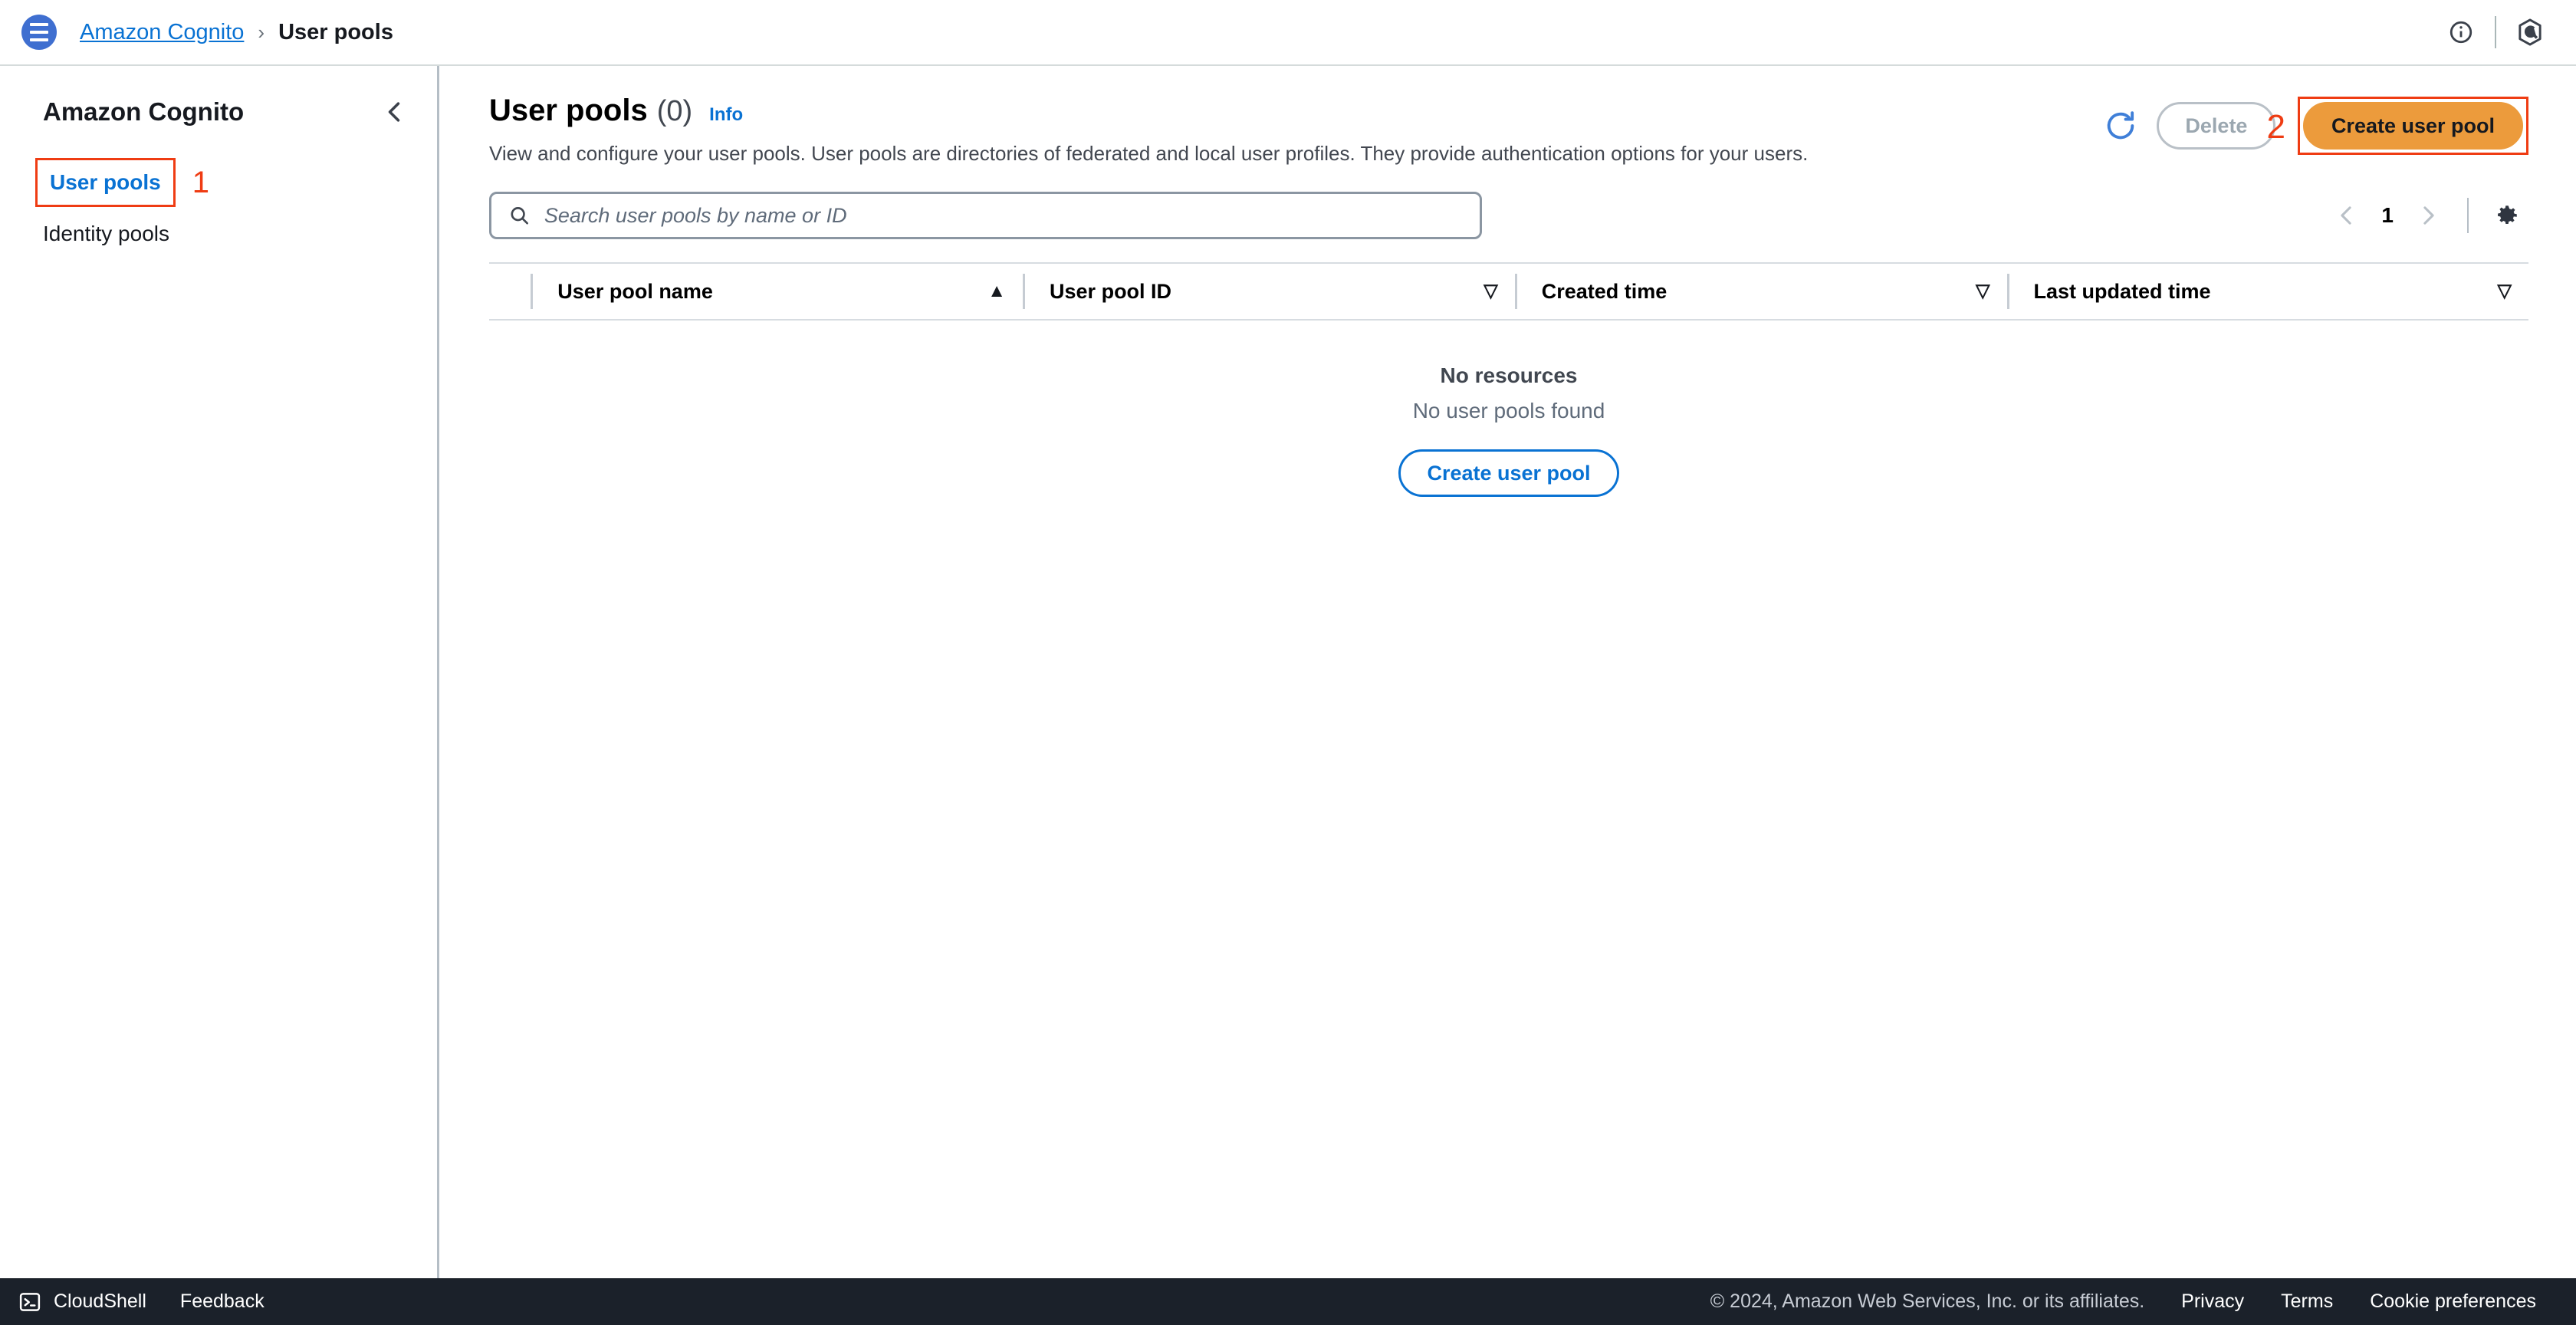 This screenshot has width=2576, height=1325. I want to click on top-navigation-actions, so click(2507, 32).